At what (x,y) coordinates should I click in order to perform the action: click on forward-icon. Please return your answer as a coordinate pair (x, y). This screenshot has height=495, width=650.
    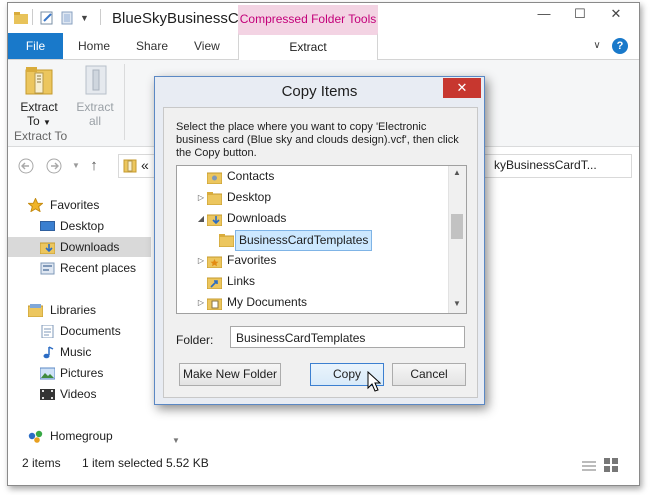
    Looking at the image, I should click on (54, 166).